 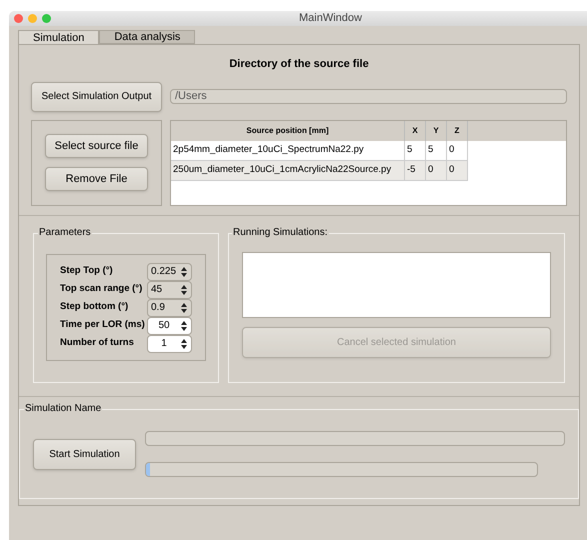 I want to click on table-row: 2p54mm_diameter_10uCi_SpectrumNa22.py 5 5 0, so click(x=319, y=150).